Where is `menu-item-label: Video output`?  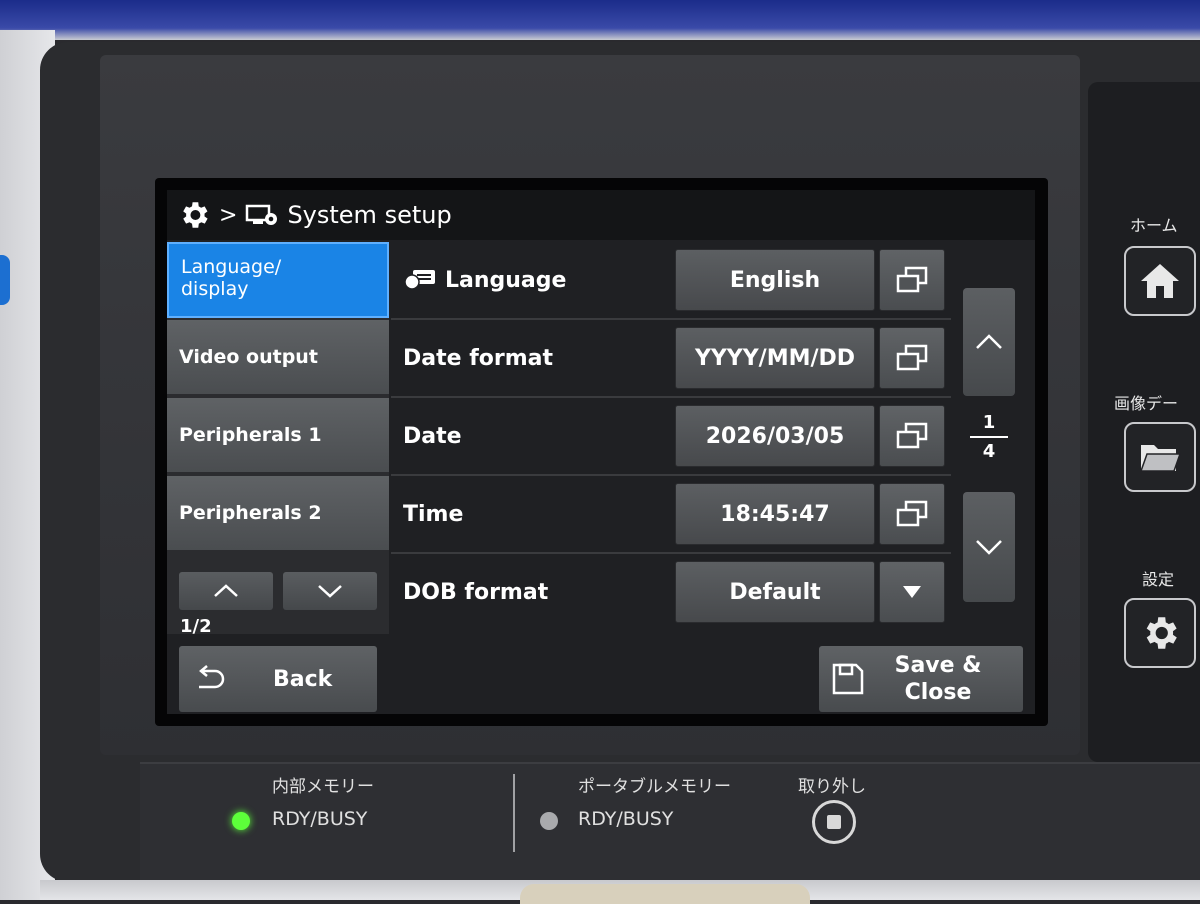
menu-item-label: Video output is located at coordinates (248, 357).